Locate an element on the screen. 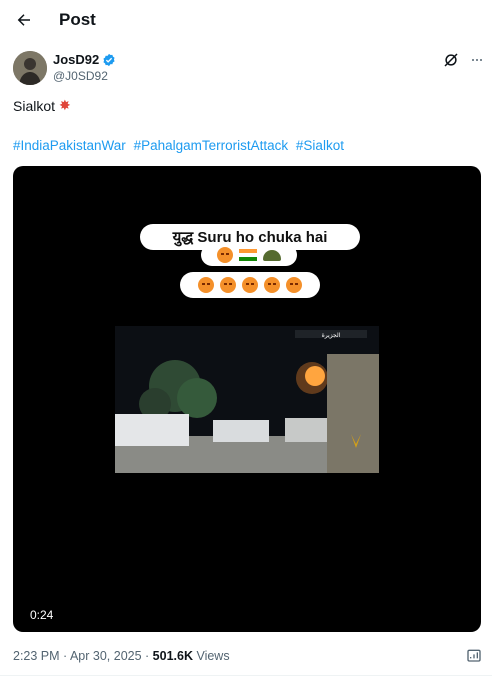 This screenshot has height=684, width=492. grok-button is located at coordinates (451, 60).